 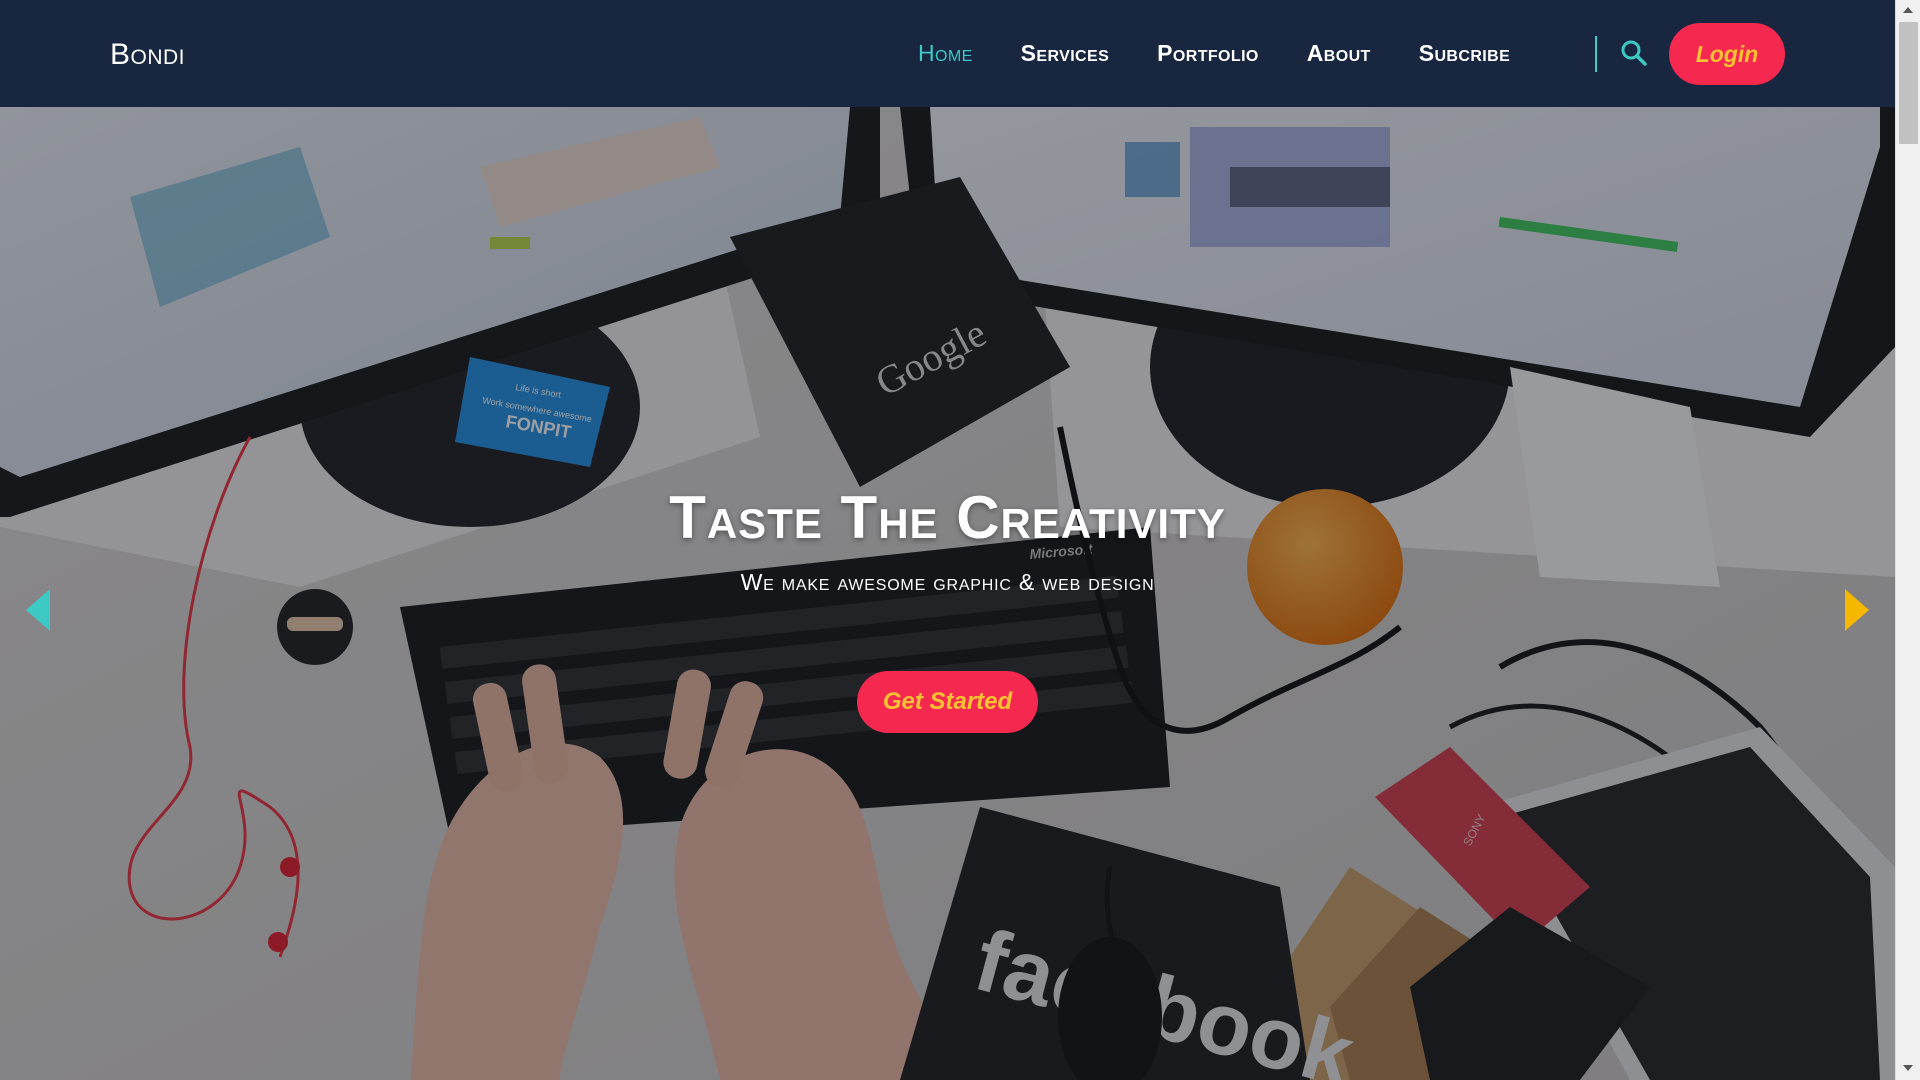 I want to click on scrollbar-thumb, so click(x=1908, y=83).